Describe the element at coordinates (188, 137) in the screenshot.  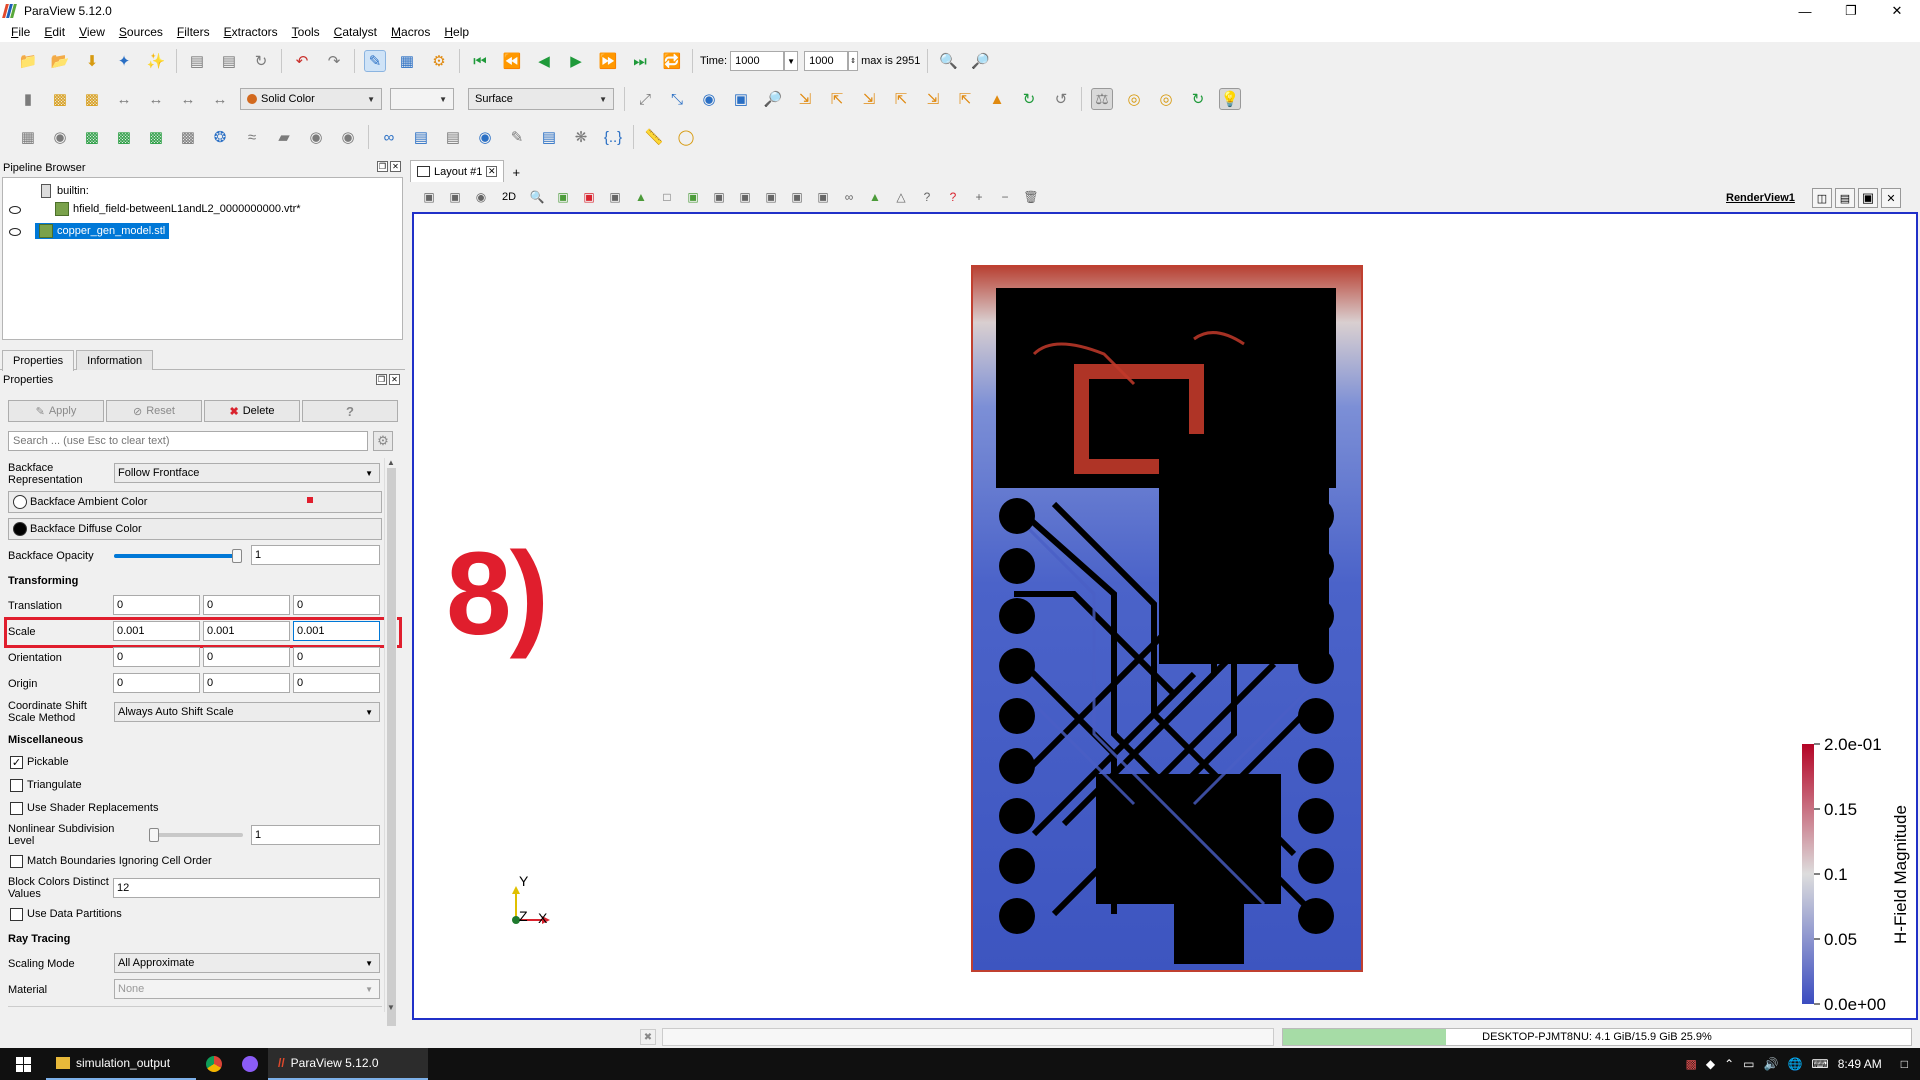
I see `extract-subset-icon: ▩` at that location.